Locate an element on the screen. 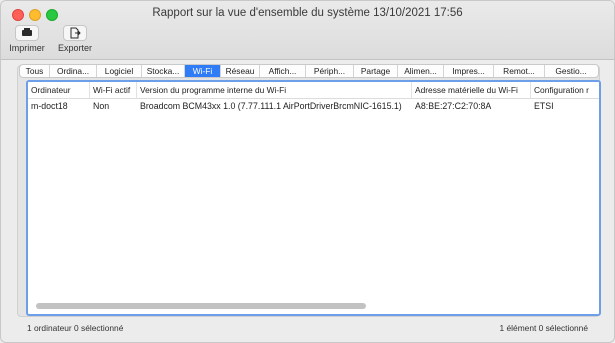 The height and width of the screenshot is (343, 615). horizontal-scrollbar is located at coordinates (315, 306).